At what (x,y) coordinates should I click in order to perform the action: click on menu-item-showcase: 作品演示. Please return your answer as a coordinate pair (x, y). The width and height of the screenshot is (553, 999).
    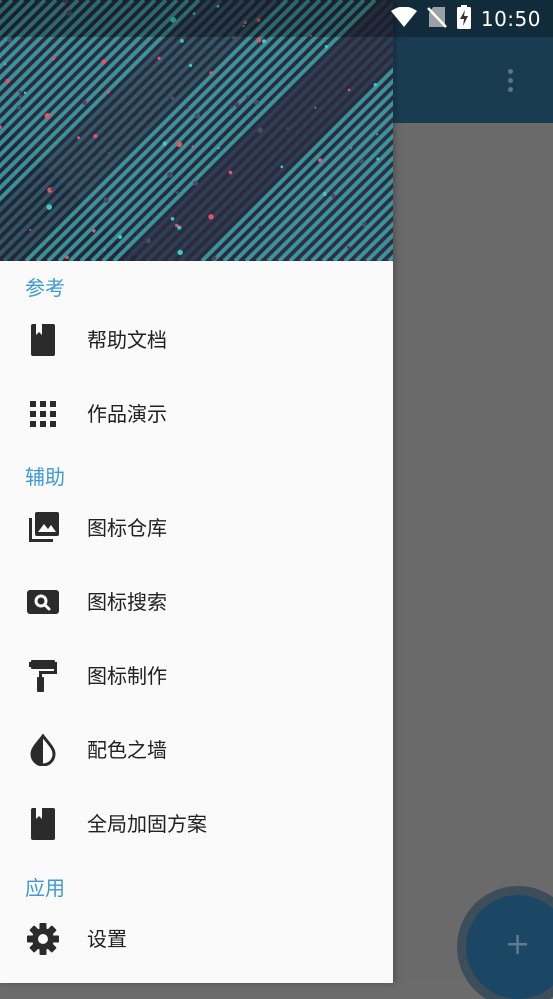
    Looking at the image, I should click on (196, 414).